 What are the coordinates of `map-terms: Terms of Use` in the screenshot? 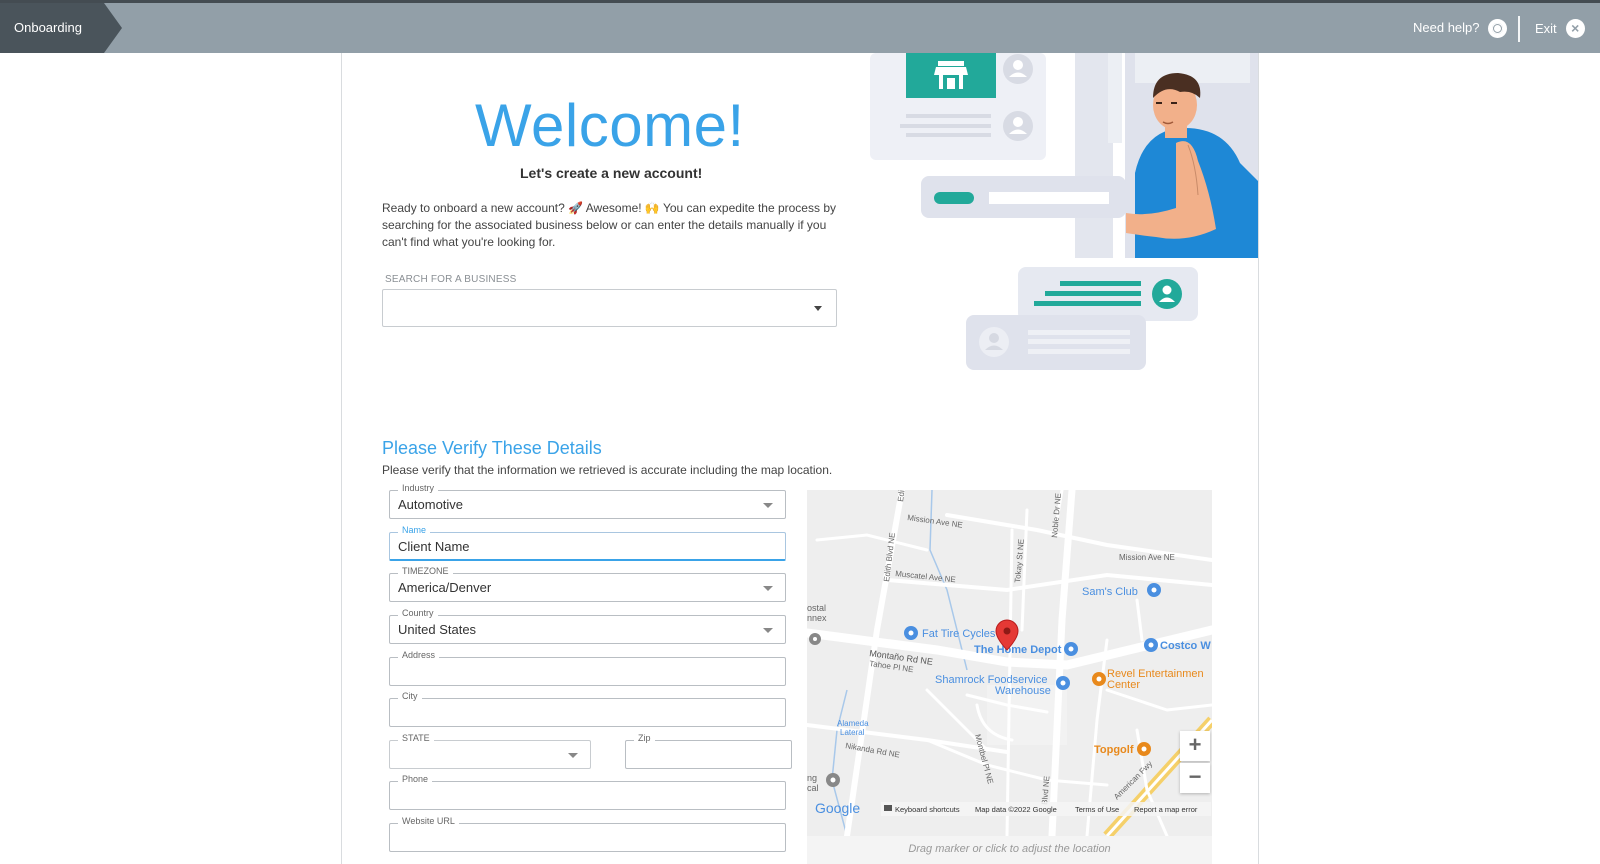 It's located at (1097, 809).